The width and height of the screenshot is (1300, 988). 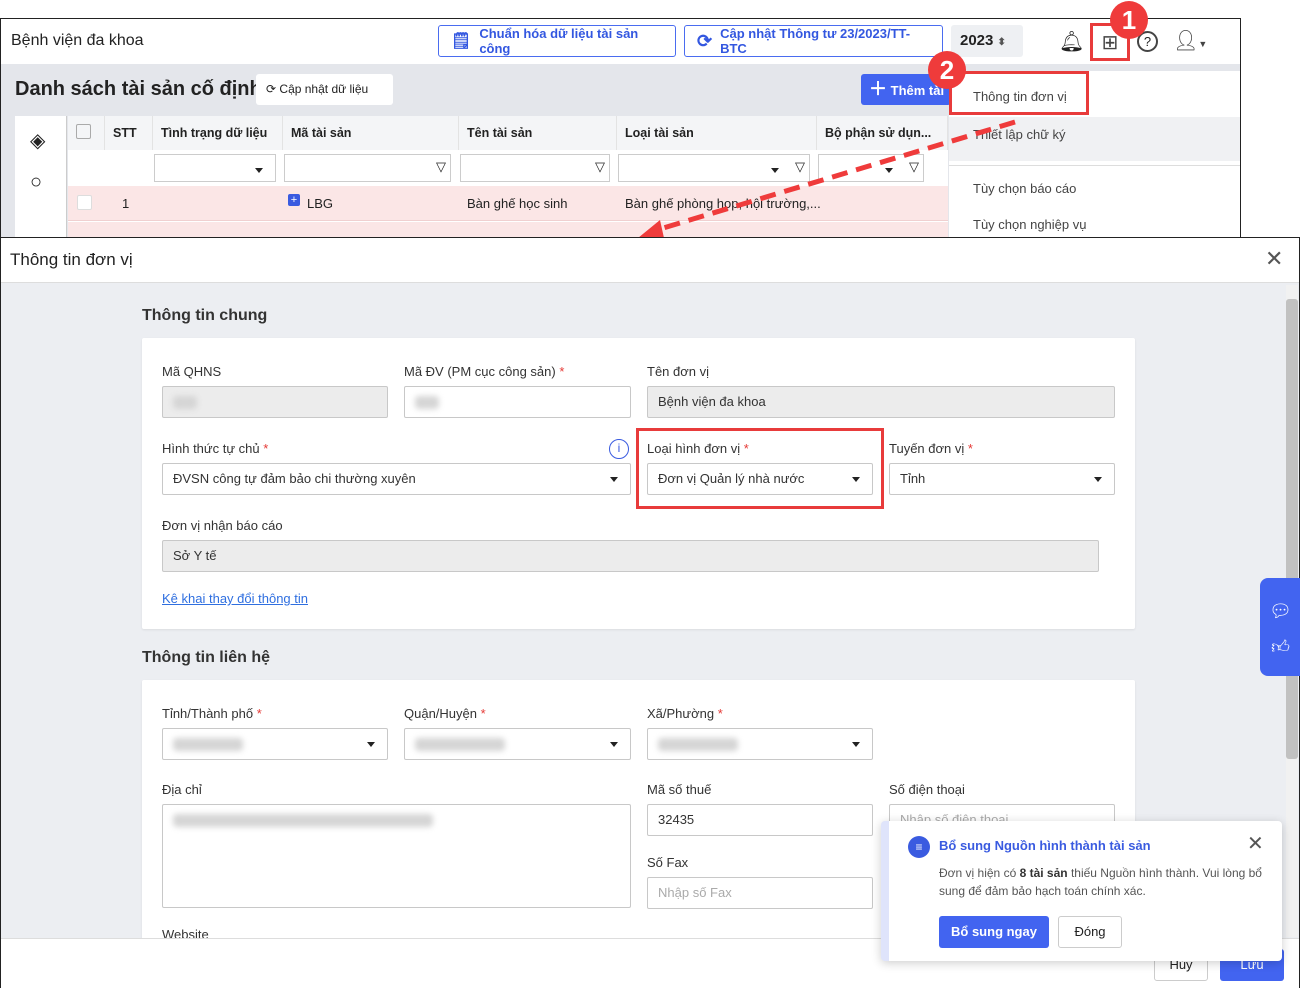 What do you see at coordinates (320, 203) in the screenshot?
I see `row-code: LBG` at bounding box center [320, 203].